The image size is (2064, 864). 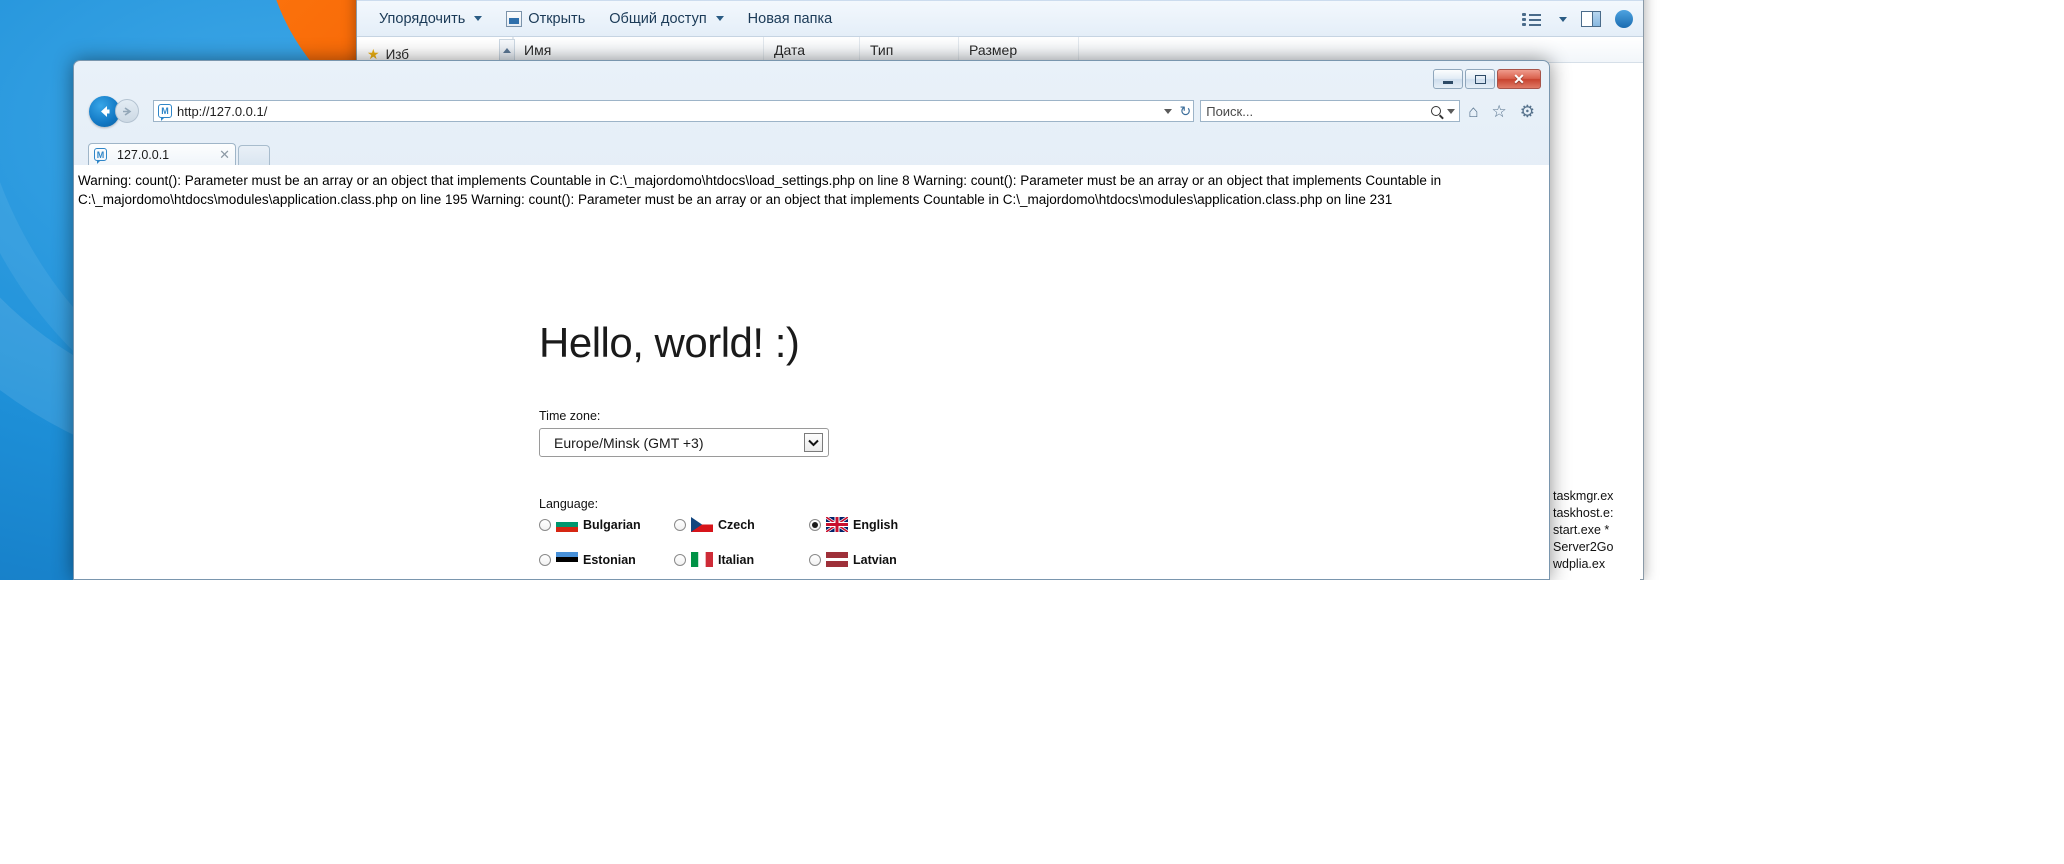 I want to click on explorer-organize-button: Упорядочить, so click(x=430, y=19).